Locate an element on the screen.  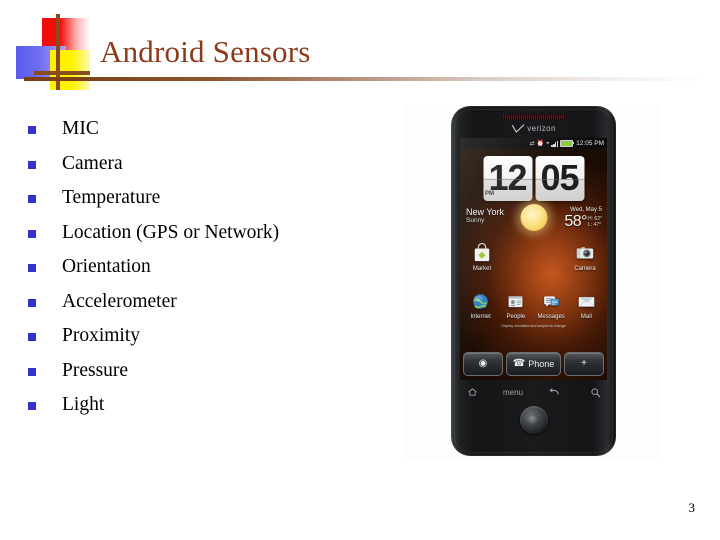
back-button is located at coordinates (554, 392).